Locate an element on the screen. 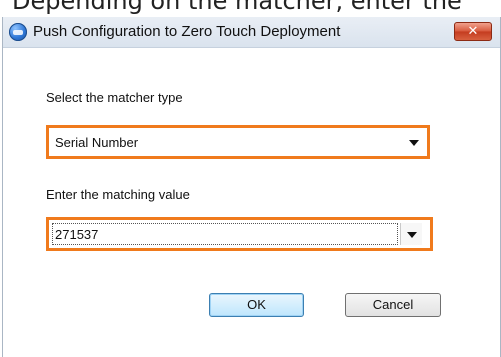 This screenshot has height=357, width=501. matcher-type-dropdown: Serial Number is located at coordinates (238, 142).